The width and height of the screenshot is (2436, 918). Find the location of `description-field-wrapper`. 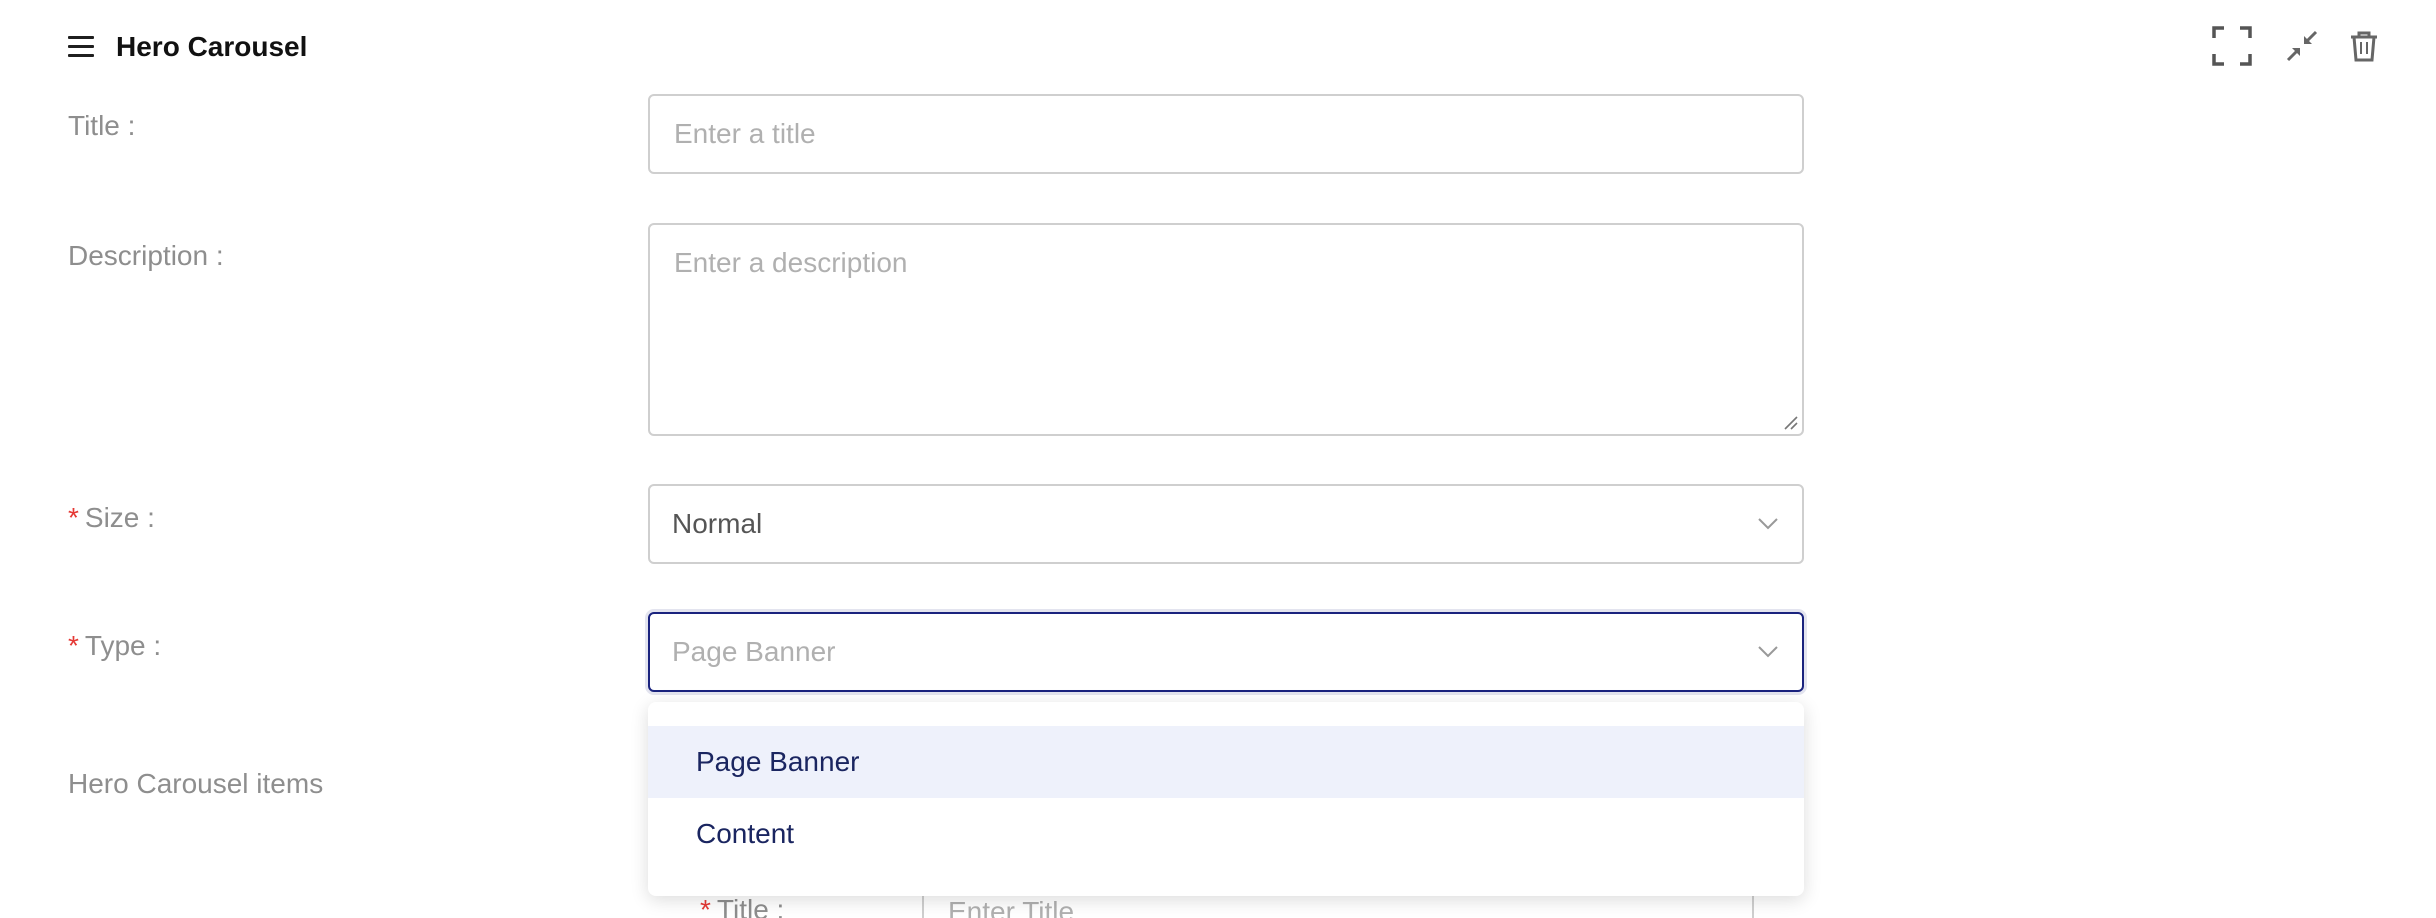

description-field-wrapper is located at coordinates (1226, 329).